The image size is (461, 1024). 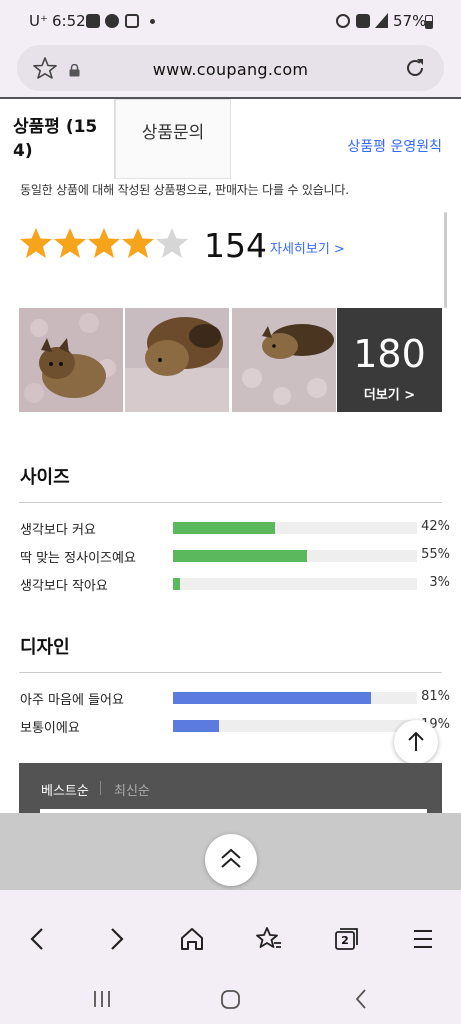 I want to click on 5g-icon, so click(x=363, y=21).